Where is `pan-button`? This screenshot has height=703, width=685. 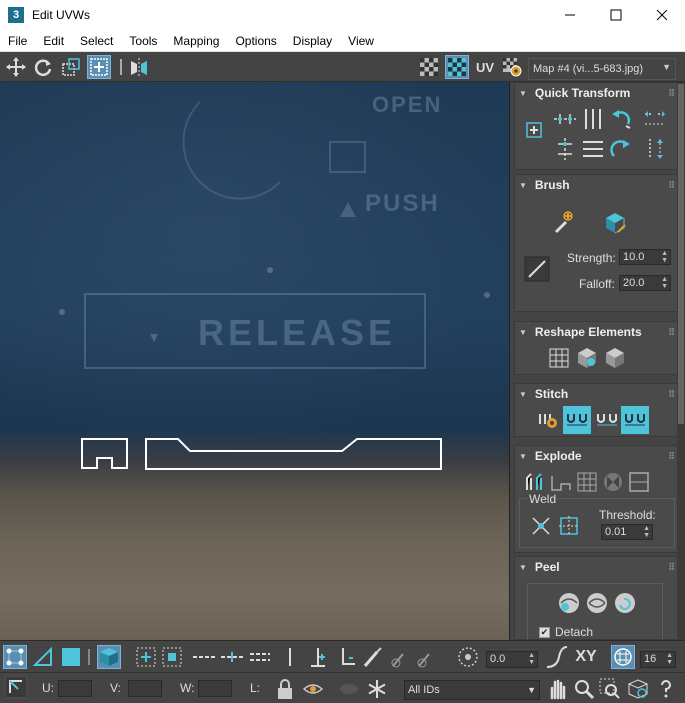
pan-button is located at coordinates (557, 689).